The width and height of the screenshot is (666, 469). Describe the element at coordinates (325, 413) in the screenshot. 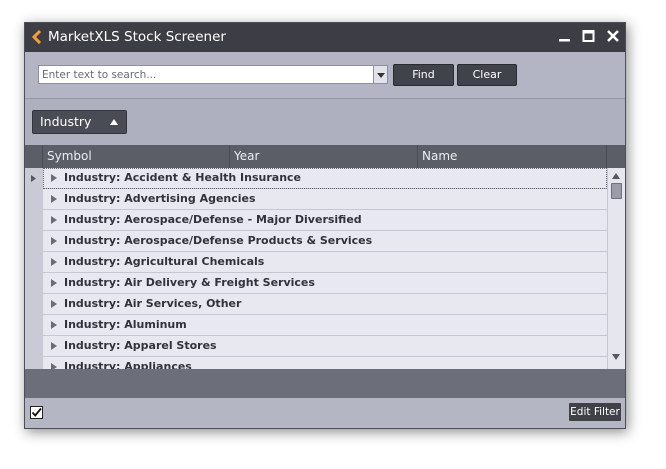

I see `status-bar: Edit Filter` at that location.